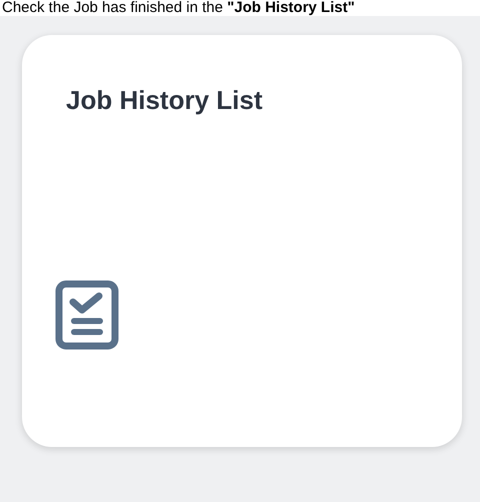 The image size is (480, 502). What do you see at coordinates (178, 8) in the screenshot?
I see `caption-text: Check the Job has finished in the "Job History List"` at bounding box center [178, 8].